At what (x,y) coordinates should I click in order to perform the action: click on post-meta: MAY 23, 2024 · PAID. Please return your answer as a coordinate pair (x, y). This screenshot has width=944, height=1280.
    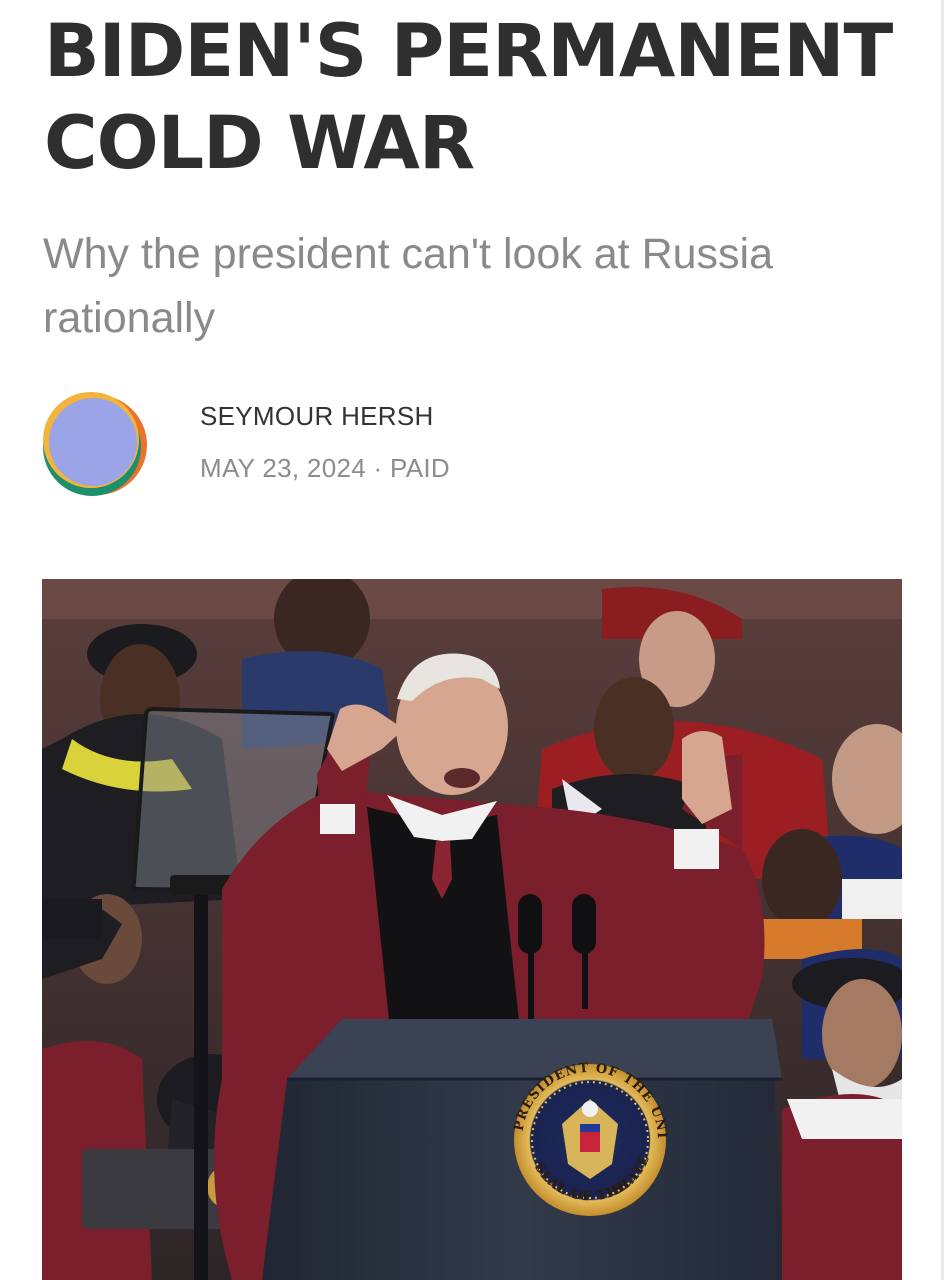
    Looking at the image, I should click on (325, 468).